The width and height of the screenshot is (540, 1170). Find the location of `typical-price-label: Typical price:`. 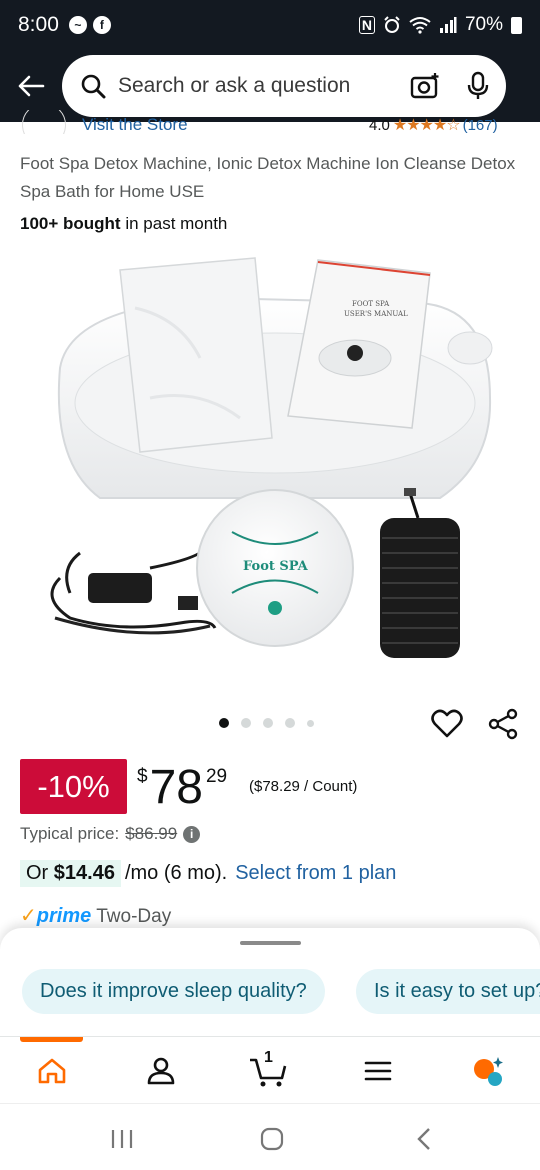

typical-price-label: Typical price: is located at coordinates (70, 833).